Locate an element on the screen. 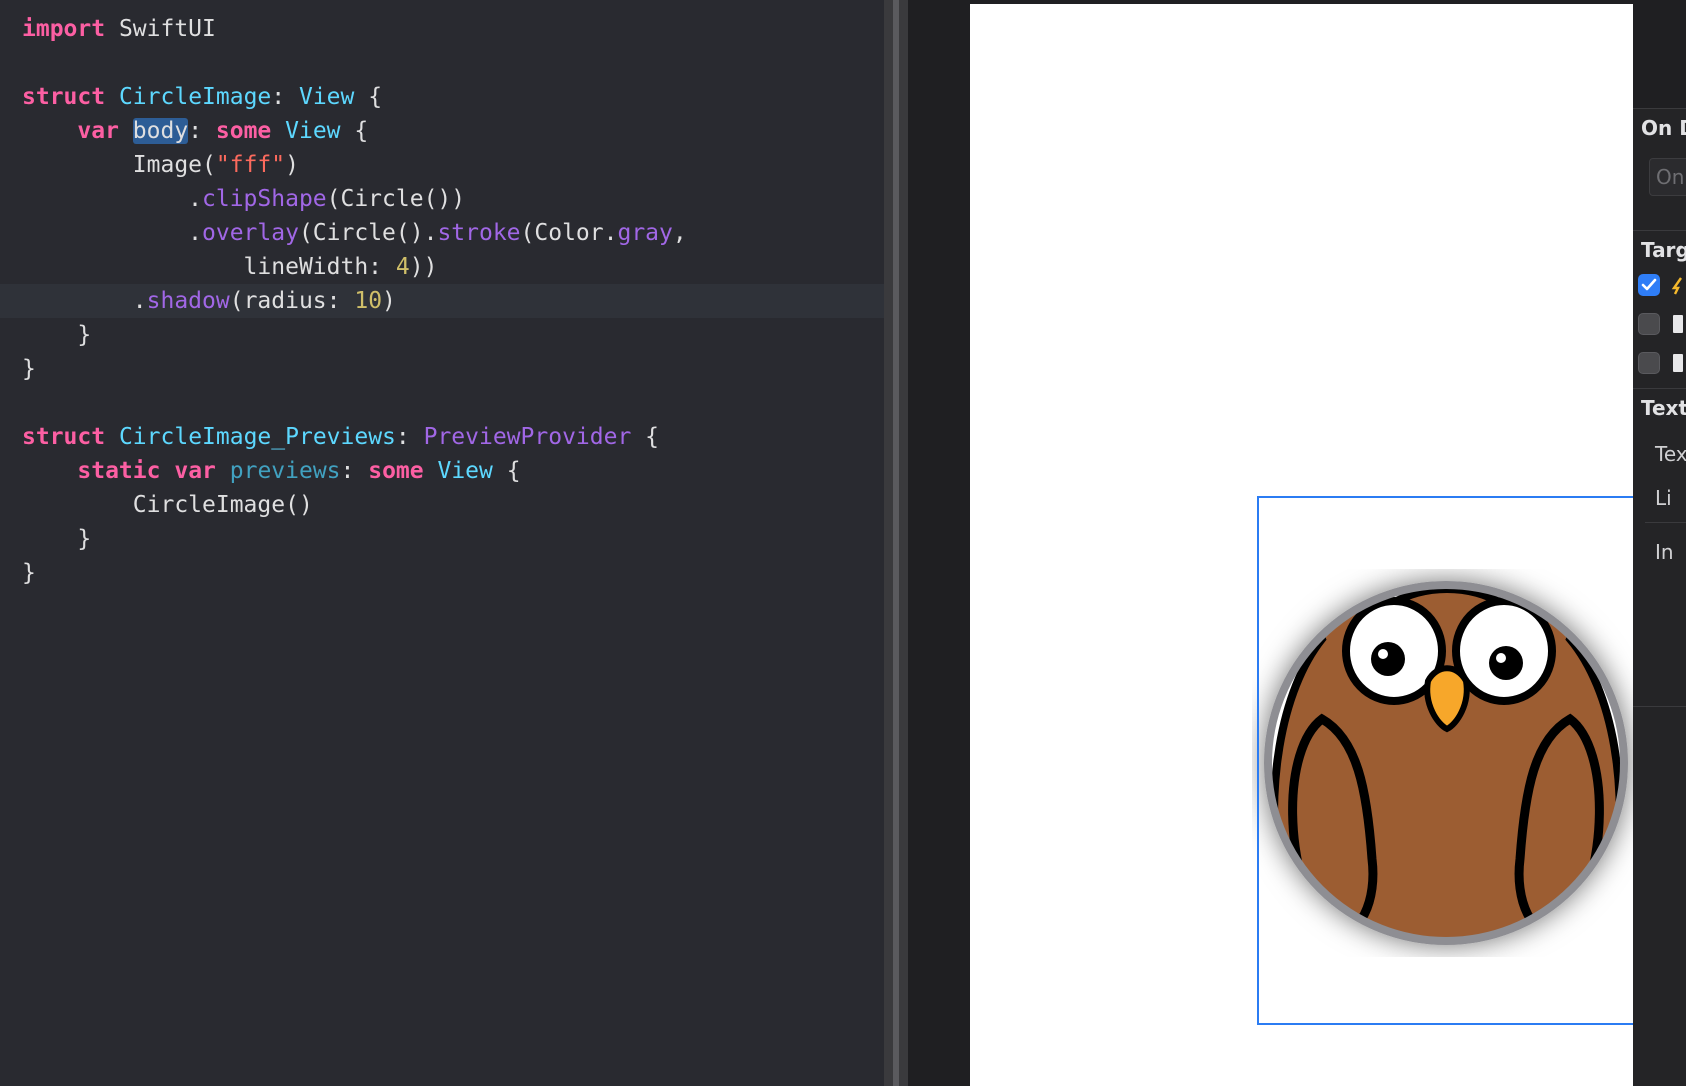 The image size is (1686, 1086). code-token: shadow is located at coordinates (188, 301).